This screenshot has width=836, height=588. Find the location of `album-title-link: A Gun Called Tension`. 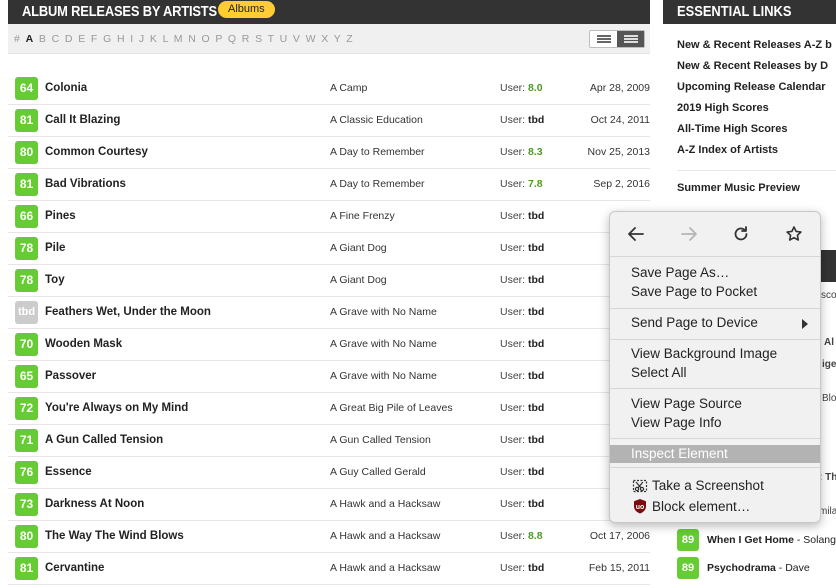

album-title-link: A Gun Called Tension is located at coordinates (104, 440).